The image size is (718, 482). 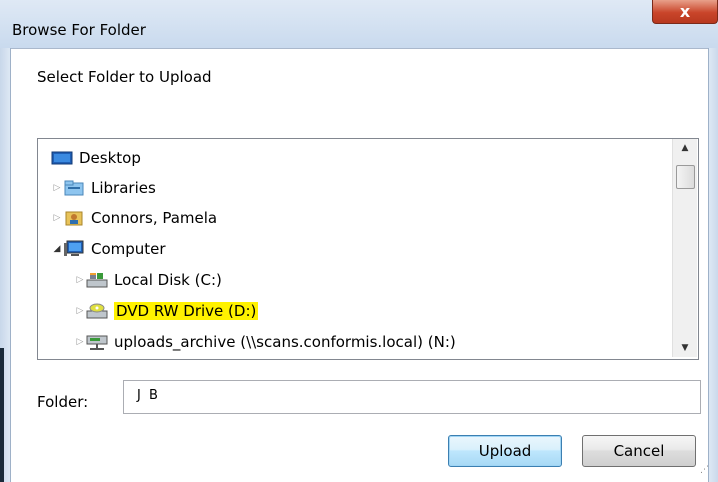 I want to click on tree-item-label: DVD RW Drive (D:), so click(x=186, y=311).